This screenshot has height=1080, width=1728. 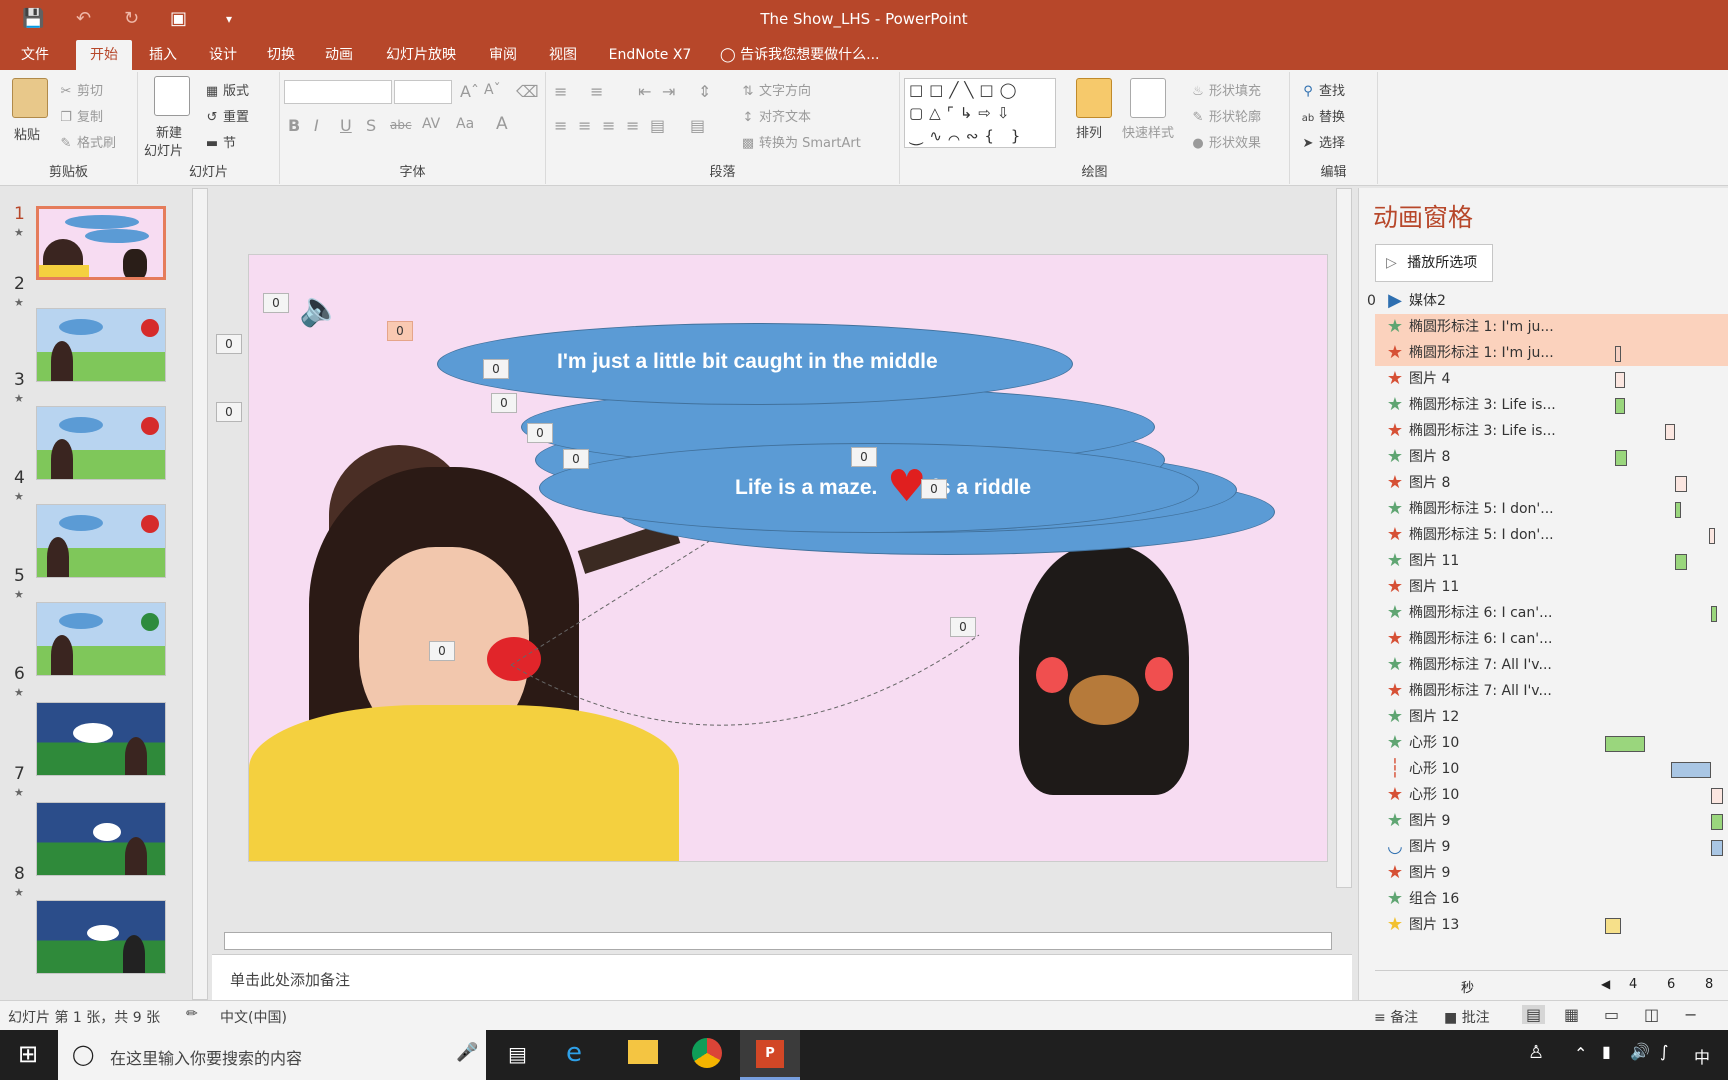 What do you see at coordinates (1434, 263) in the screenshot?
I see `play-selected-button: ▷ 播放所选项` at bounding box center [1434, 263].